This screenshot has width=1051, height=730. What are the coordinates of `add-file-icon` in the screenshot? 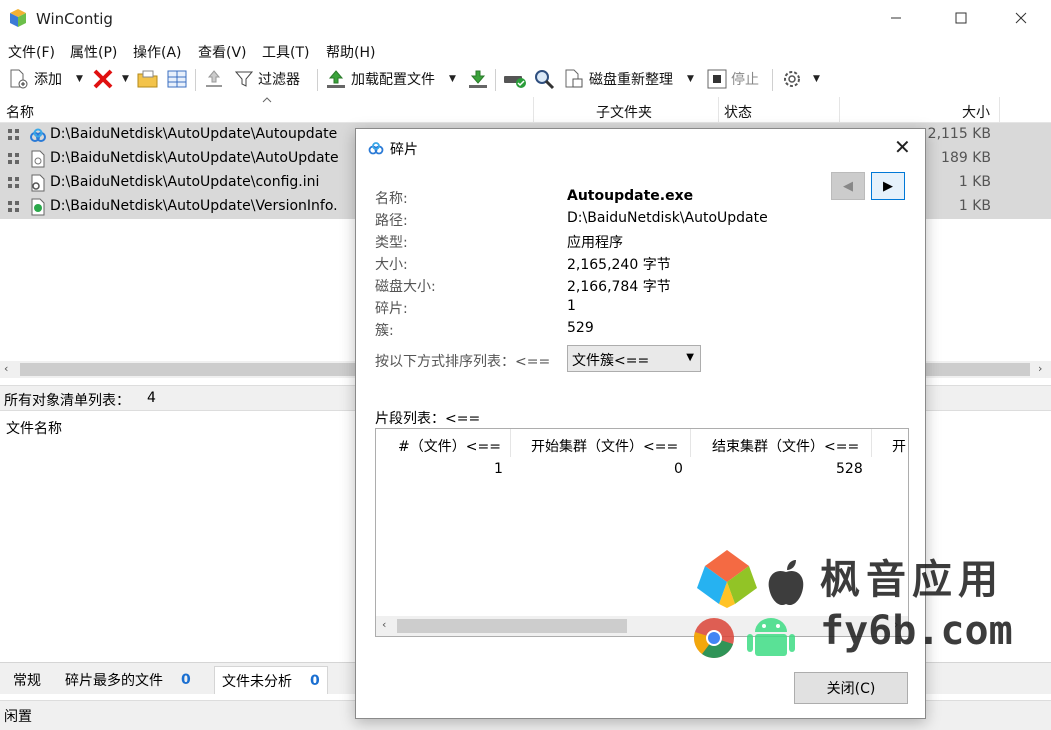 It's located at (19, 79).